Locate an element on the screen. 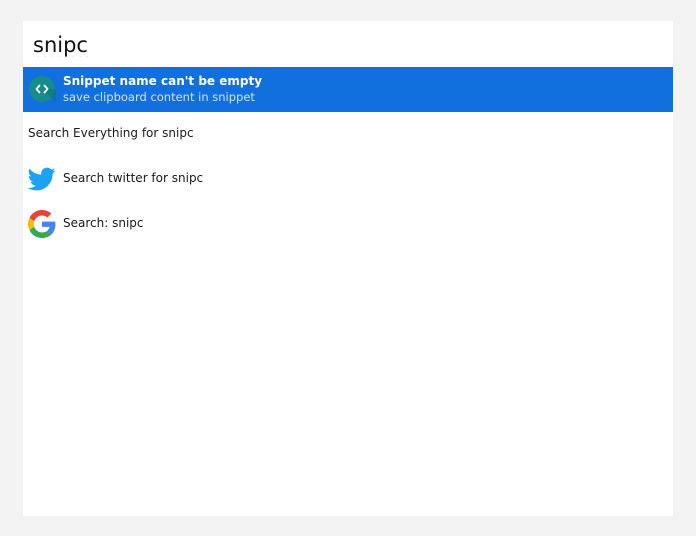 This screenshot has height=536, width=696. search-bar is located at coordinates (348, 44).